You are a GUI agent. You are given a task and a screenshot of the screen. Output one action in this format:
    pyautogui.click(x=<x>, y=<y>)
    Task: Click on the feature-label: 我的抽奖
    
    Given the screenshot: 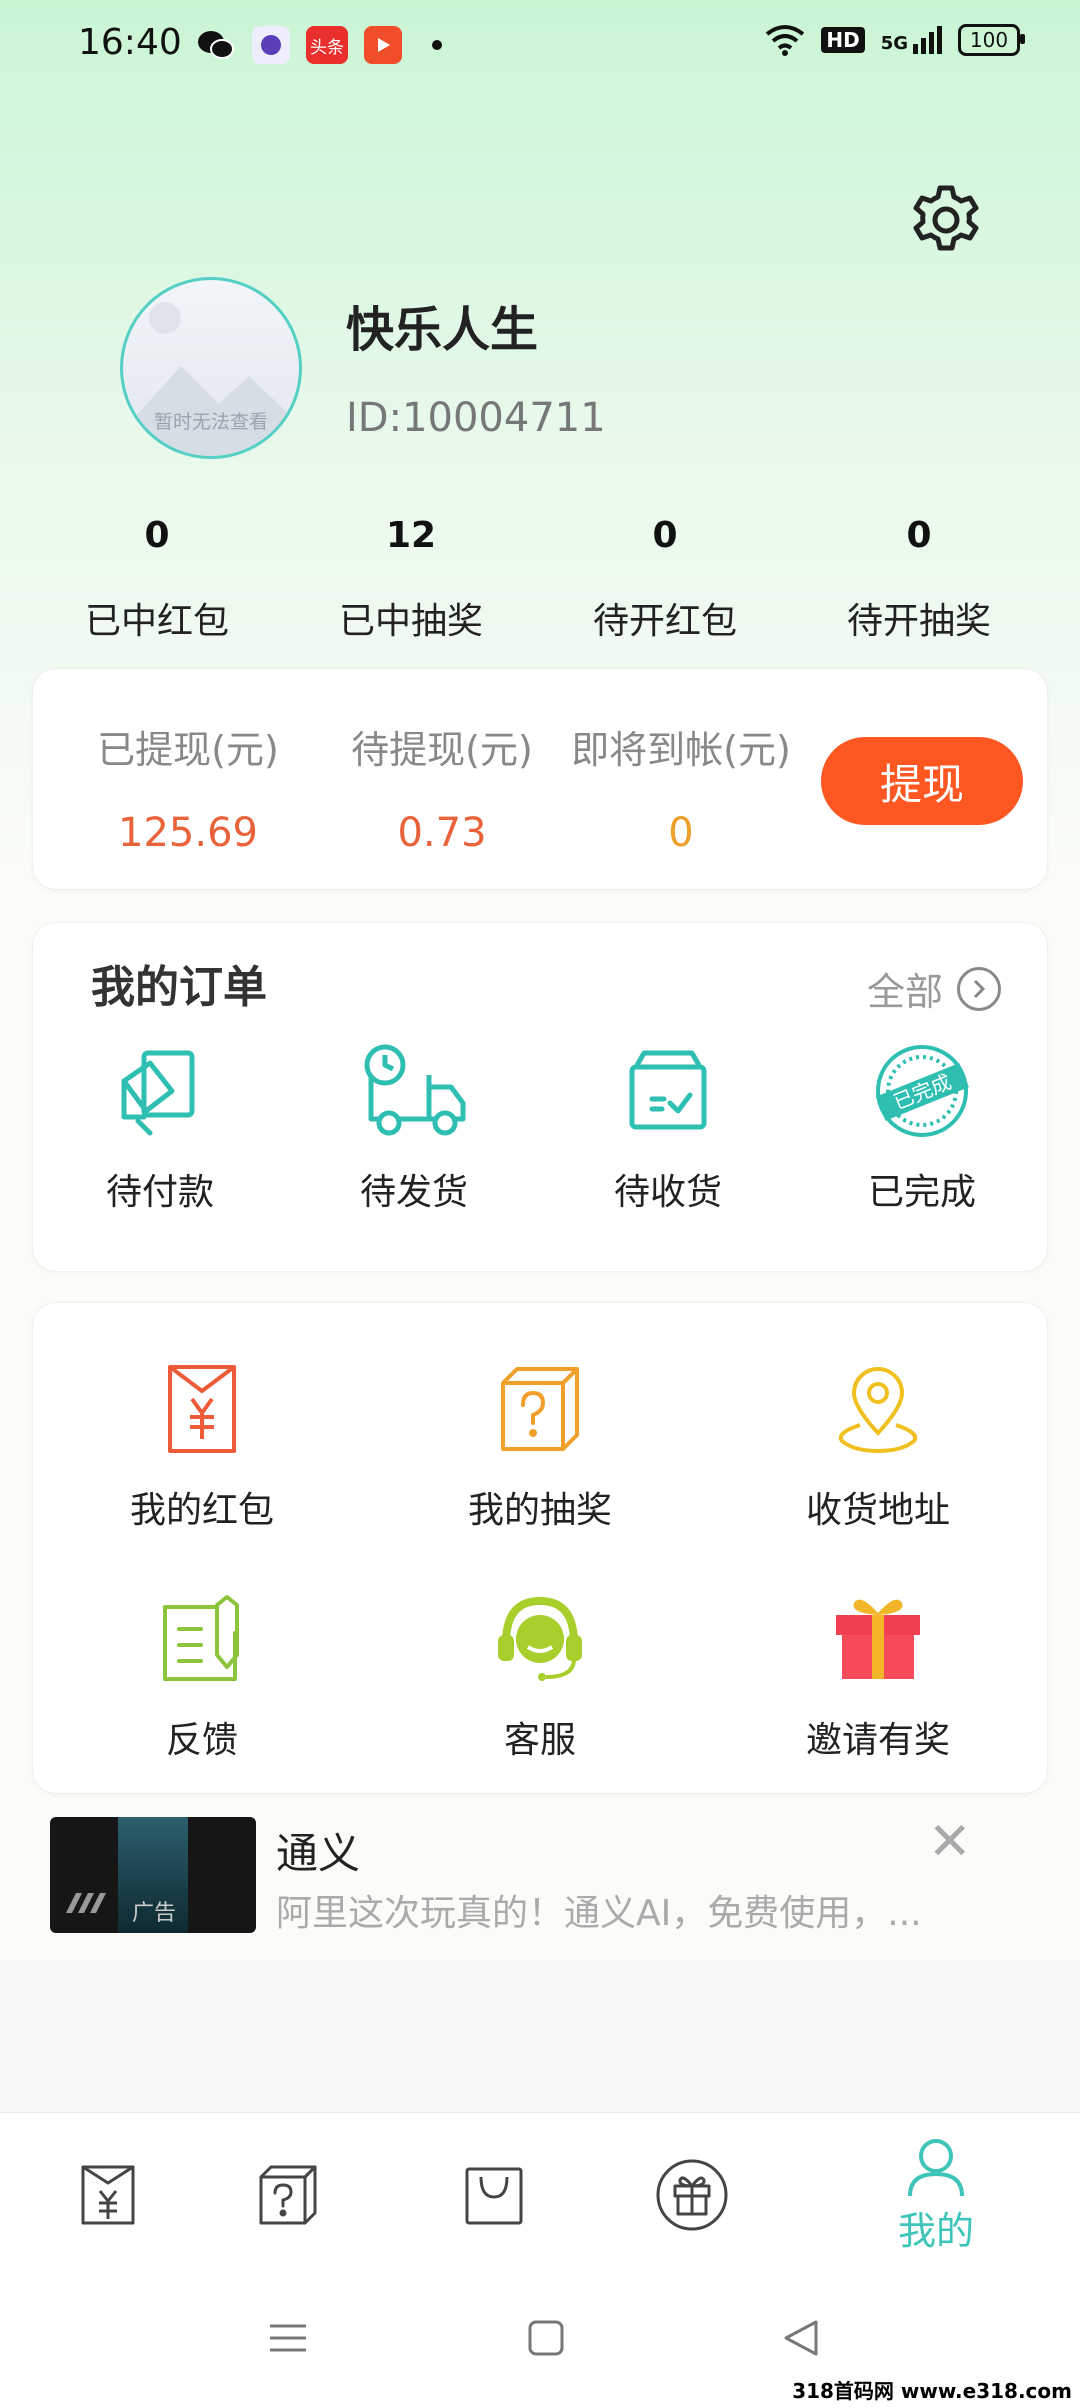 What is the action you would take?
    pyautogui.click(x=539, y=1510)
    